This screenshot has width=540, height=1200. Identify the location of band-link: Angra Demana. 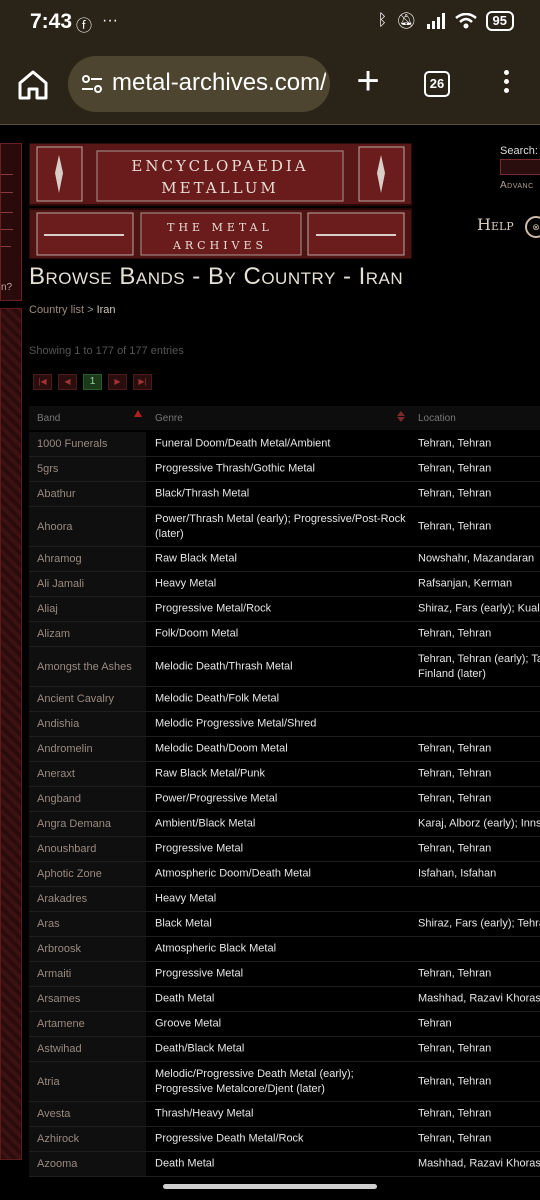
(74, 824).